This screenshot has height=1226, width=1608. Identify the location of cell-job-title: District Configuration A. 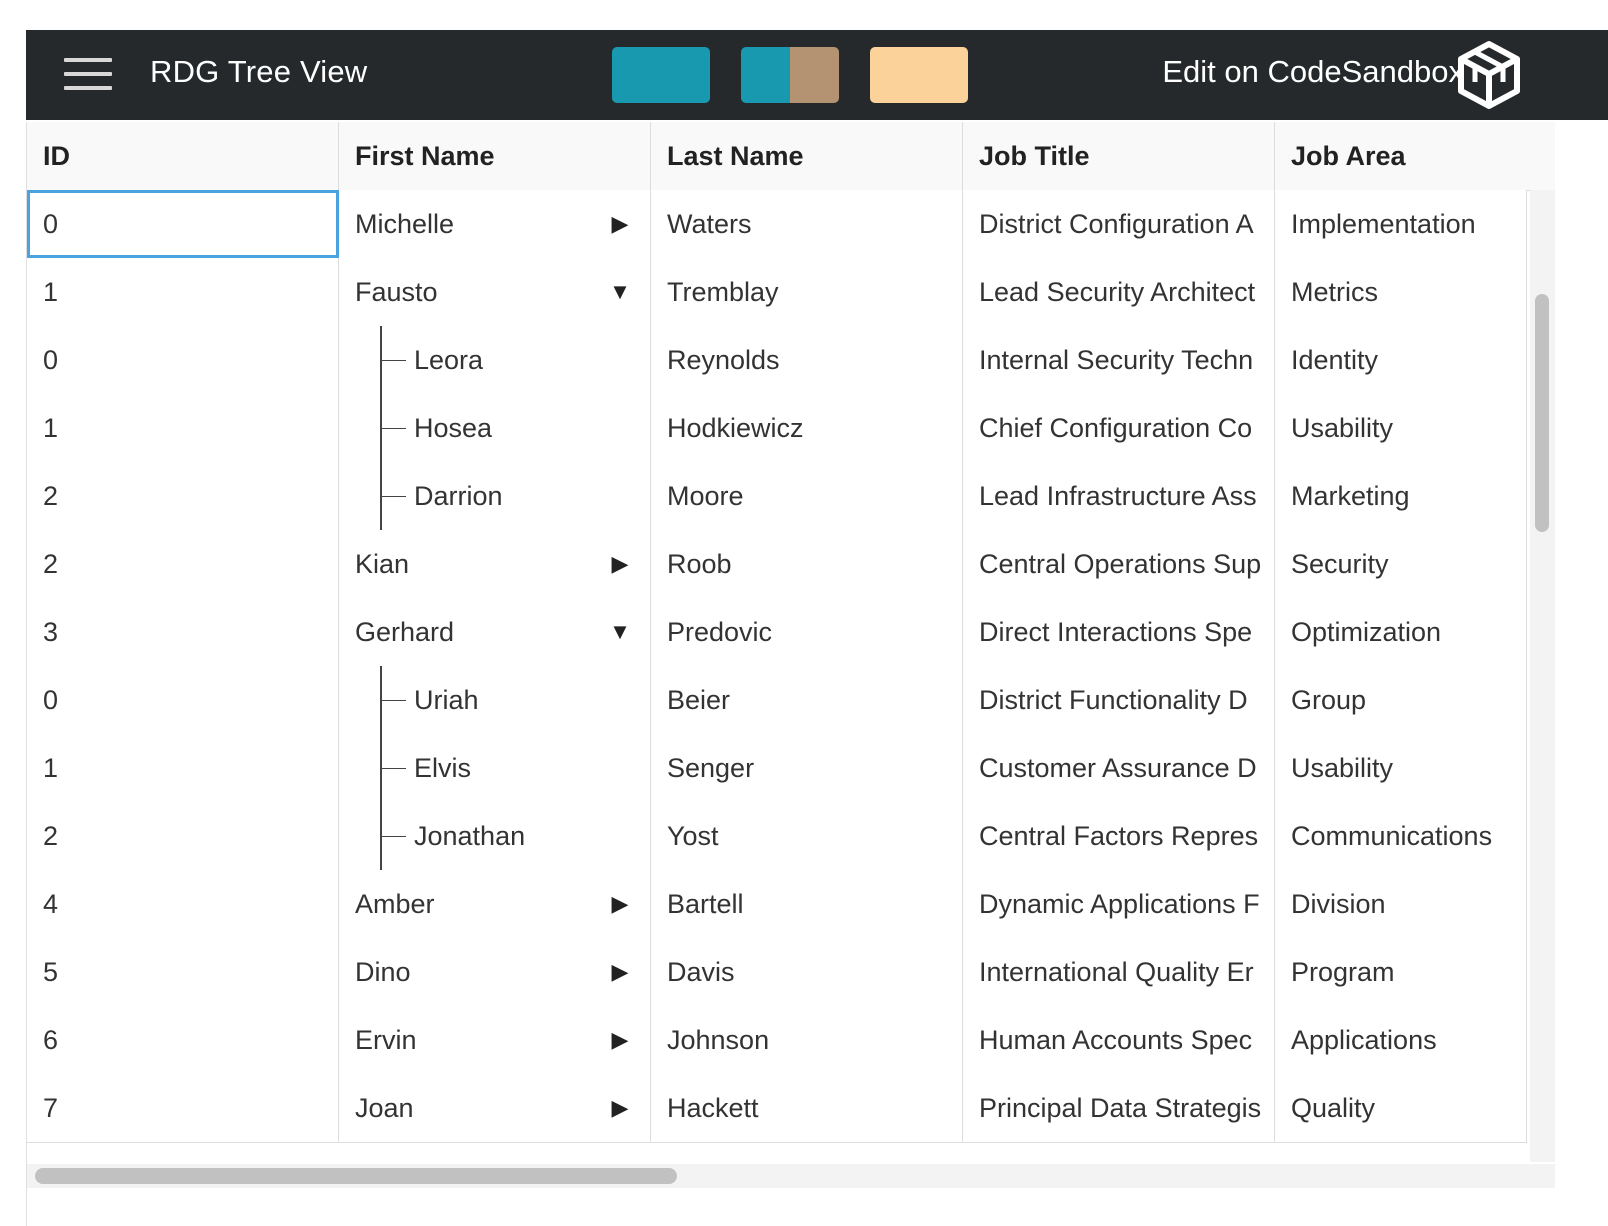
(1119, 224).